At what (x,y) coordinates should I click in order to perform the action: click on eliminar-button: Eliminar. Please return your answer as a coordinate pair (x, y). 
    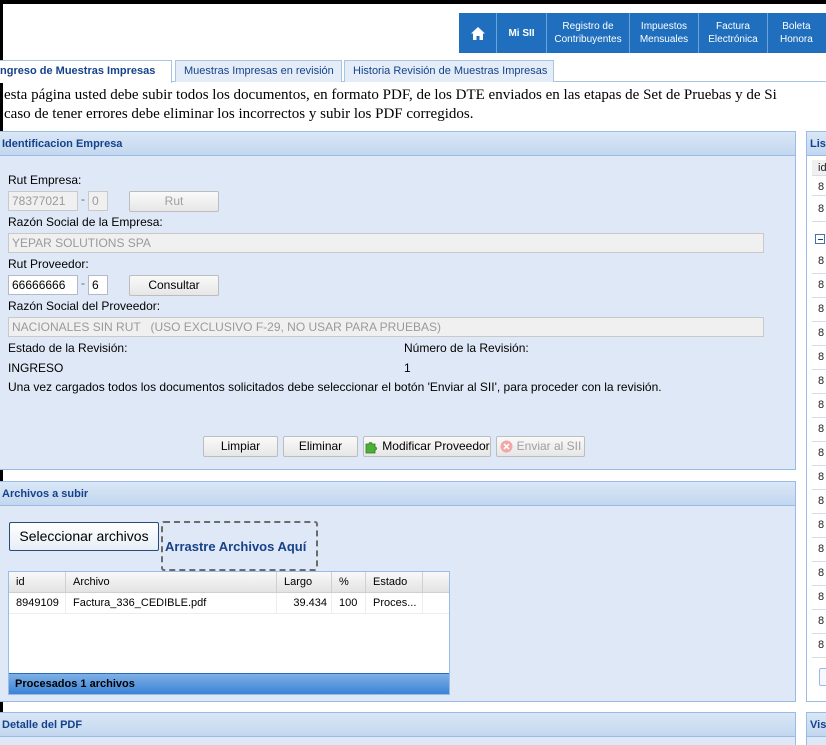
    Looking at the image, I should click on (320, 446).